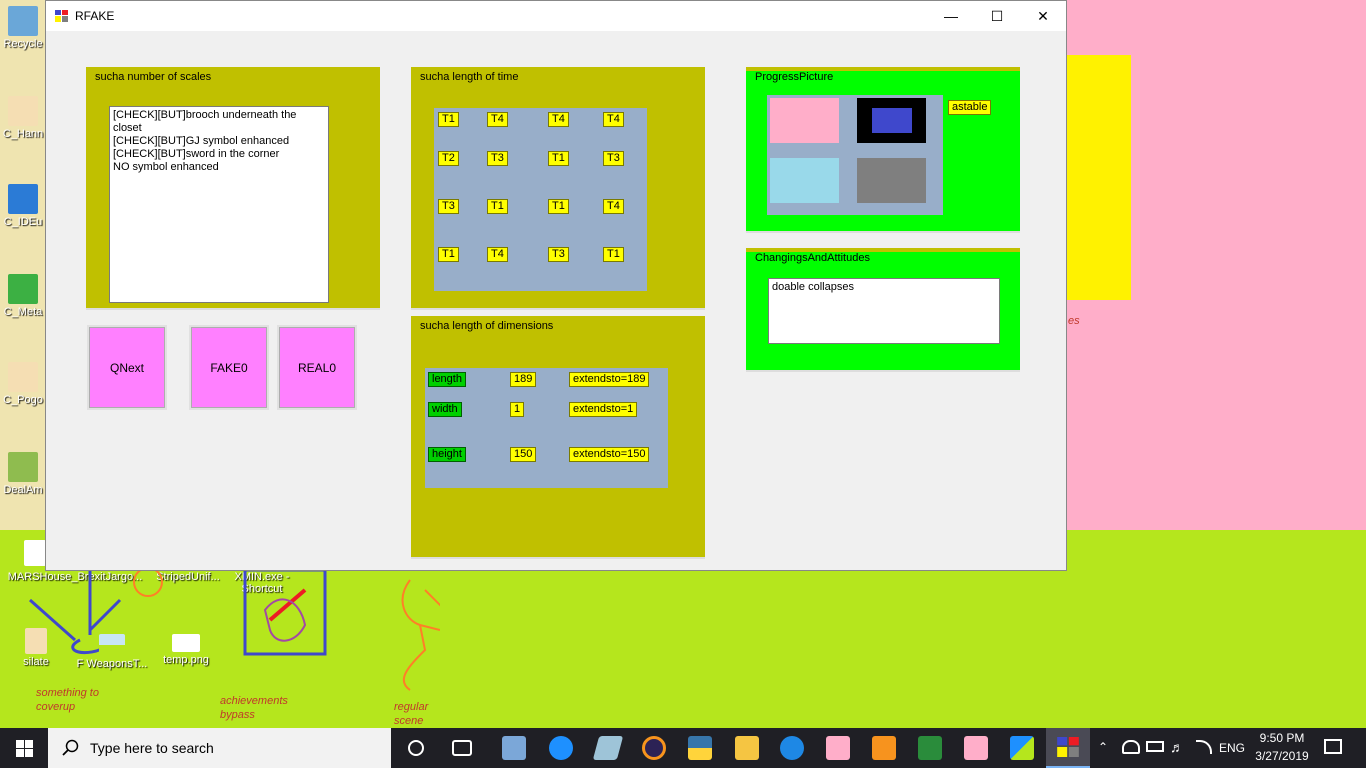  I want to click on dimension-value: 1, so click(517, 409).